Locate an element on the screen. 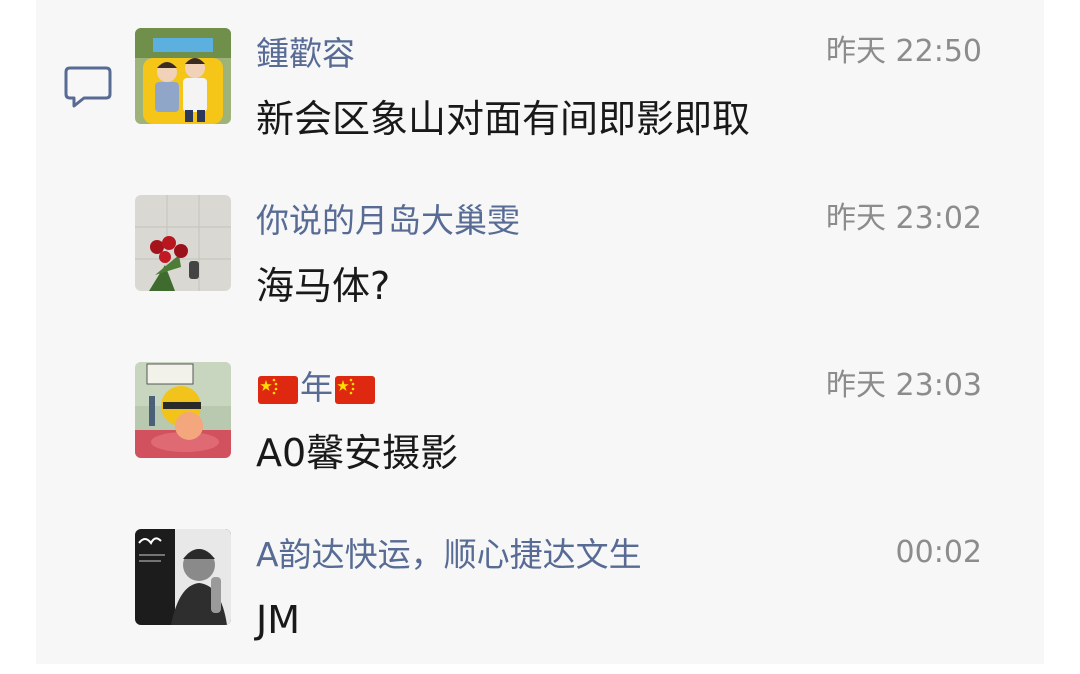 This screenshot has width=1080, height=674. comment-time: 昨天 23:03 is located at coordinates (904, 385).